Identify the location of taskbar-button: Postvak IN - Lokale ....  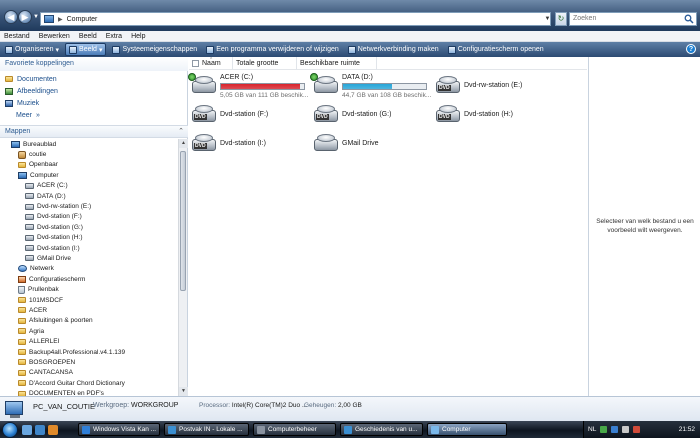
(206, 429).